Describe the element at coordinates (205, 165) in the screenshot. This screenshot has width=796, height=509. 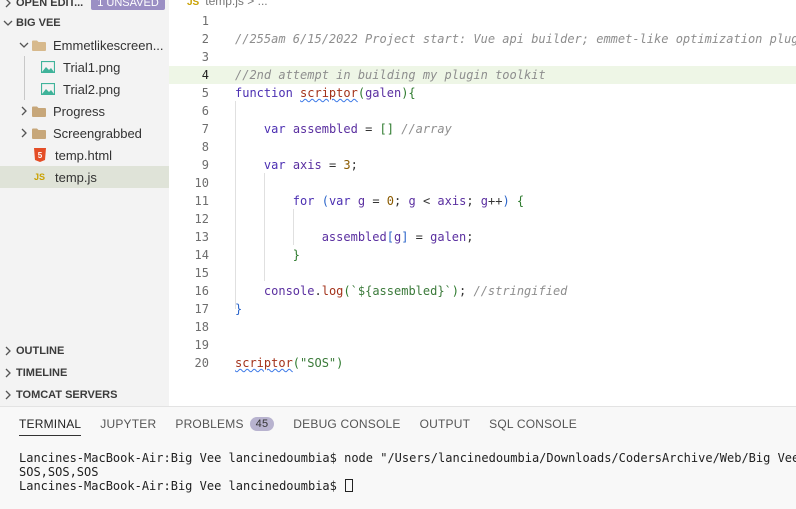
I see `line-number: 9` at that location.